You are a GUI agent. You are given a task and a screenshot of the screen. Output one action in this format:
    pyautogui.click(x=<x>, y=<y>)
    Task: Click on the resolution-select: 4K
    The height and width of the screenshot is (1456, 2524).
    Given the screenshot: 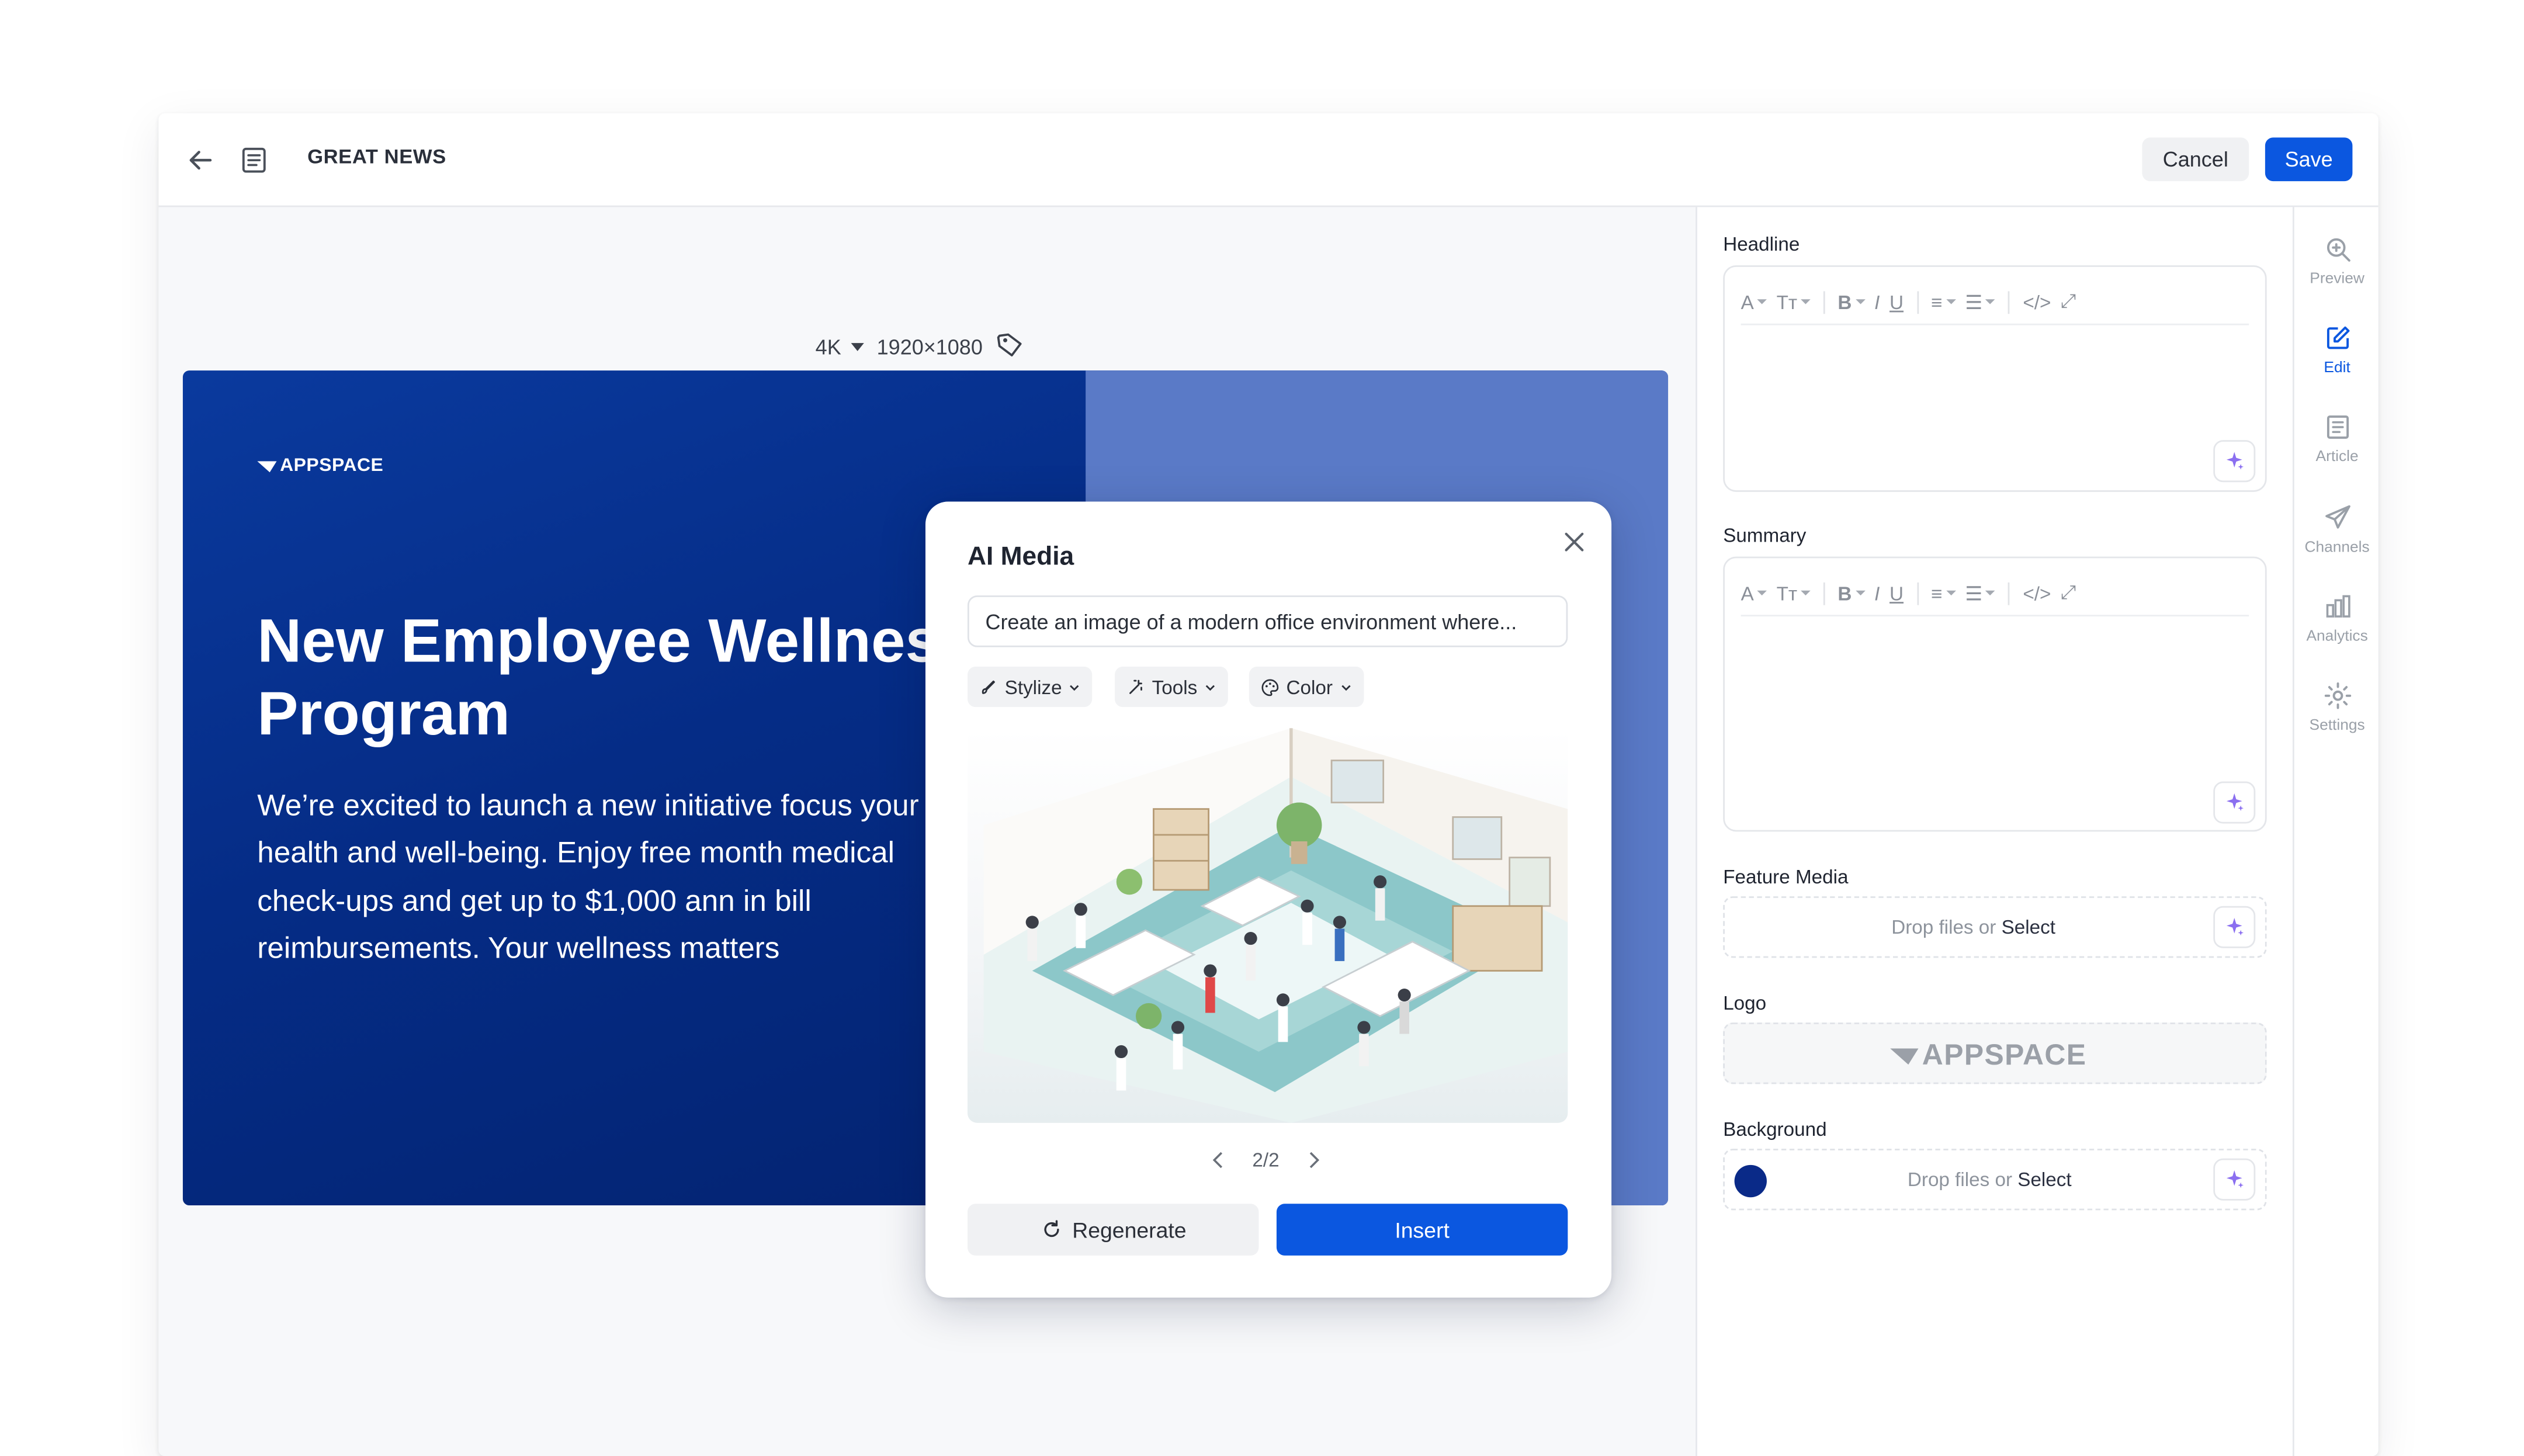 What is the action you would take?
    pyautogui.click(x=840, y=347)
    